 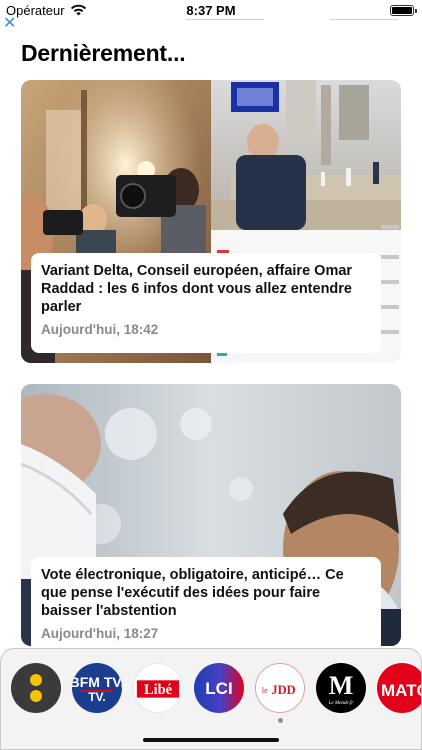 I want to click on source-app-home, so click(x=36, y=688).